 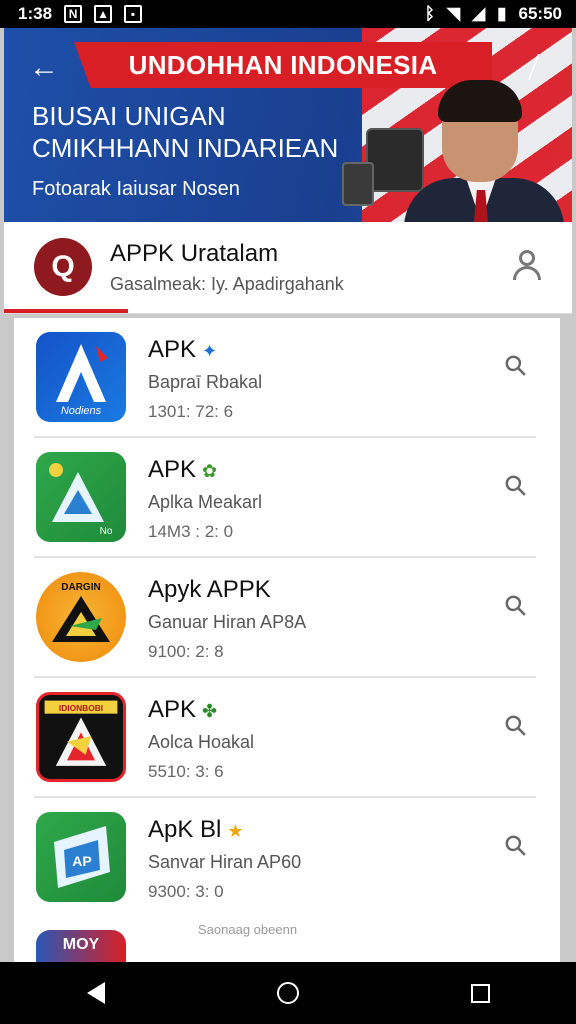 What do you see at coordinates (227, 622) in the screenshot?
I see `item-developer: Ganuar Hiran AP8A` at bounding box center [227, 622].